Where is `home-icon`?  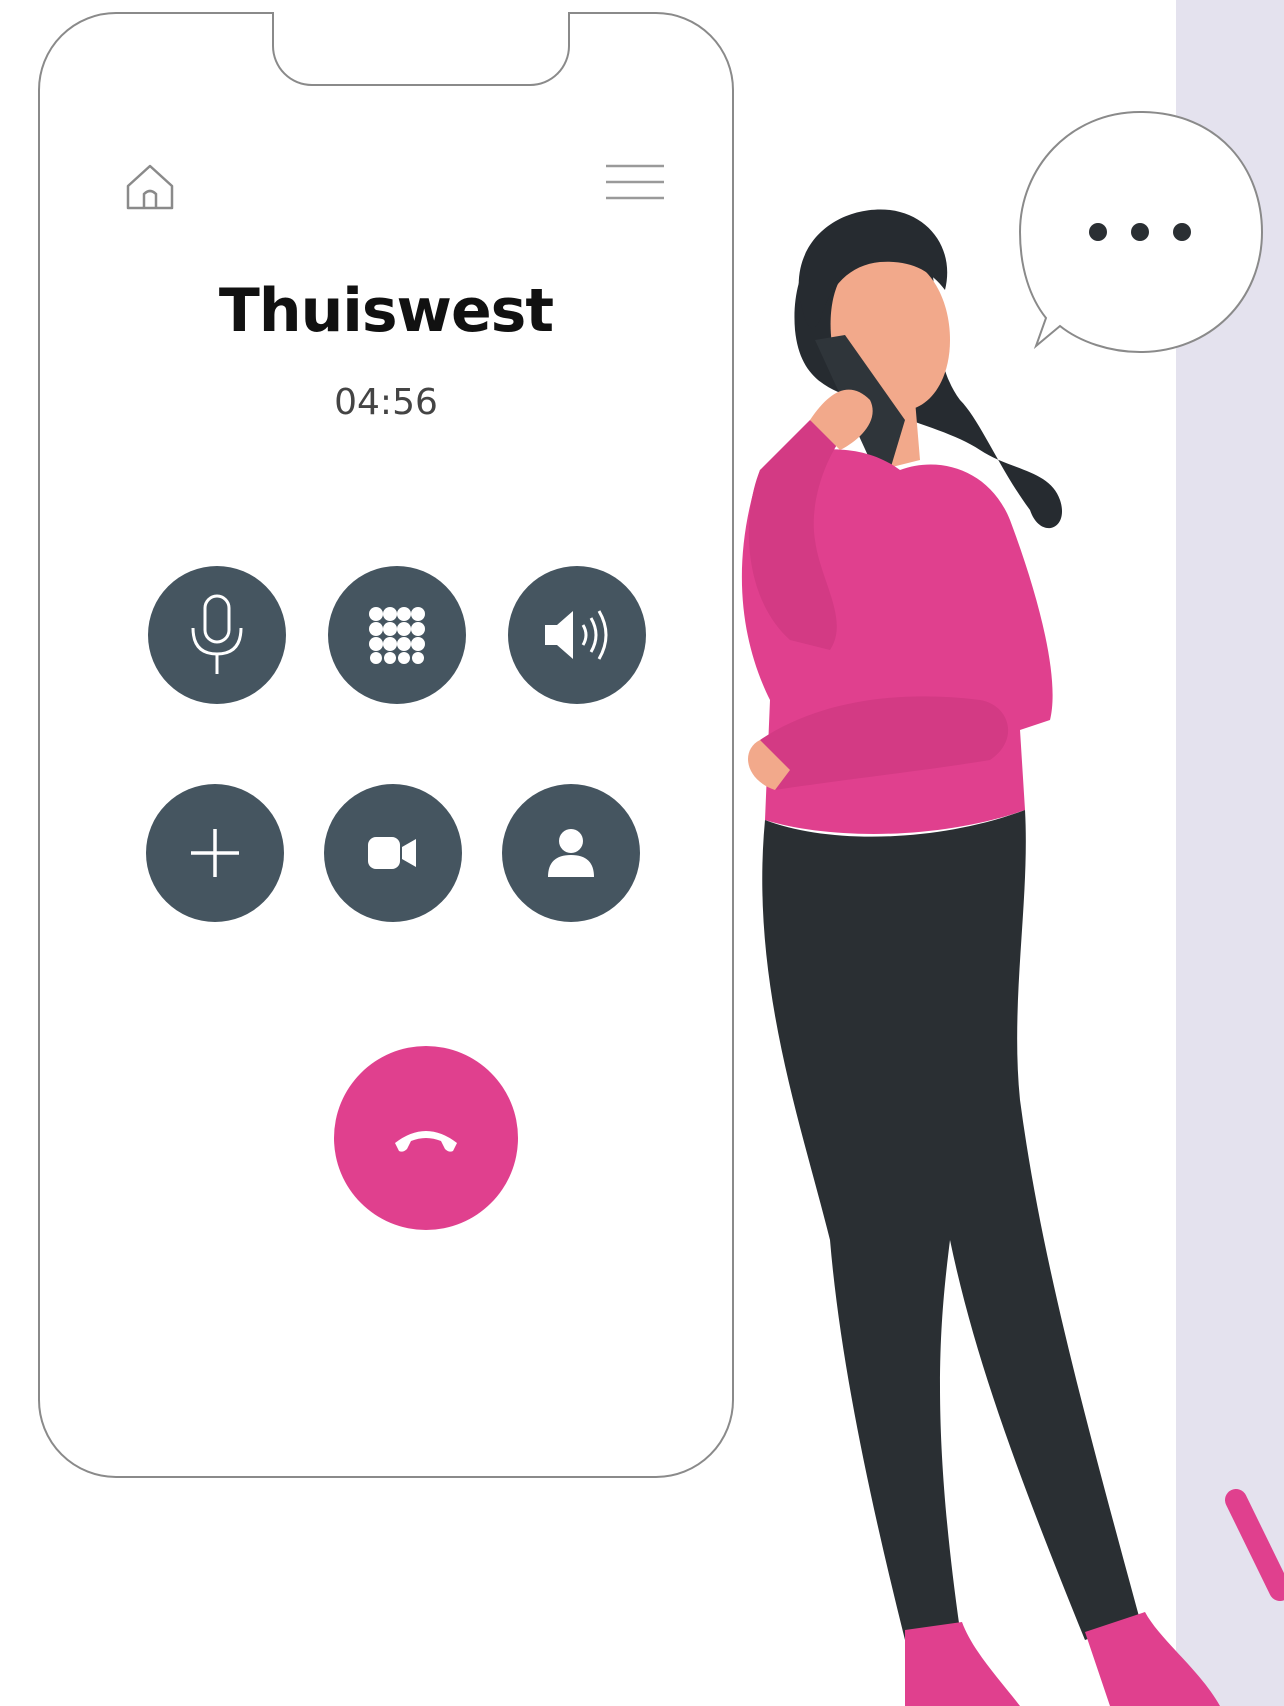
home-icon is located at coordinates (150, 186).